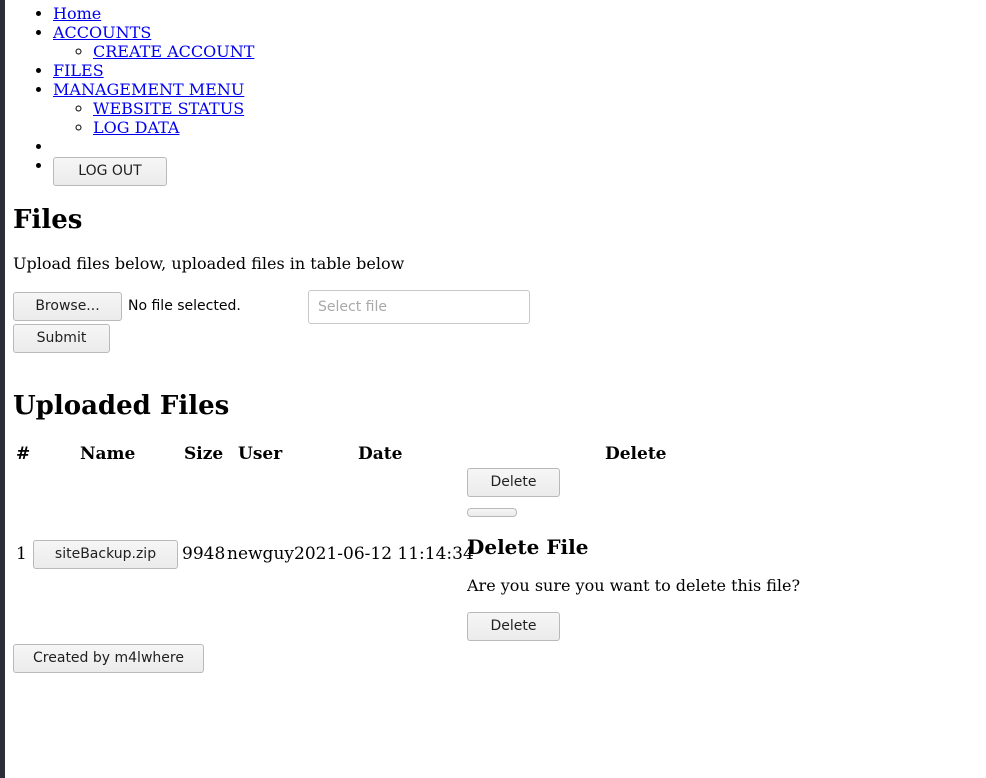 The image size is (986, 778). I want to click on page-title: Files, so click(48, 220).